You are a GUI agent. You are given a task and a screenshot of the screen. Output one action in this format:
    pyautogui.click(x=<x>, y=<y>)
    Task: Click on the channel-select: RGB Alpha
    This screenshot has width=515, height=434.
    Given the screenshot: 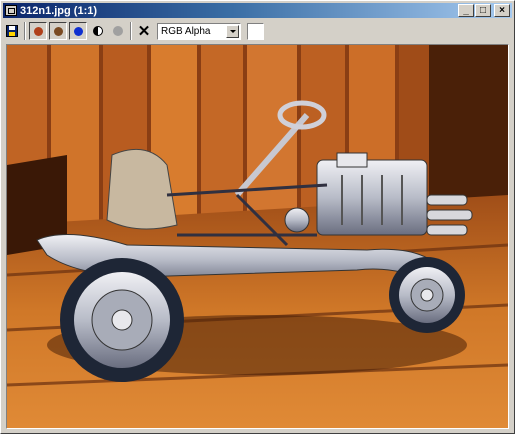 What is the action you would take?
    pyautogui.click(x=199, y=31)
    